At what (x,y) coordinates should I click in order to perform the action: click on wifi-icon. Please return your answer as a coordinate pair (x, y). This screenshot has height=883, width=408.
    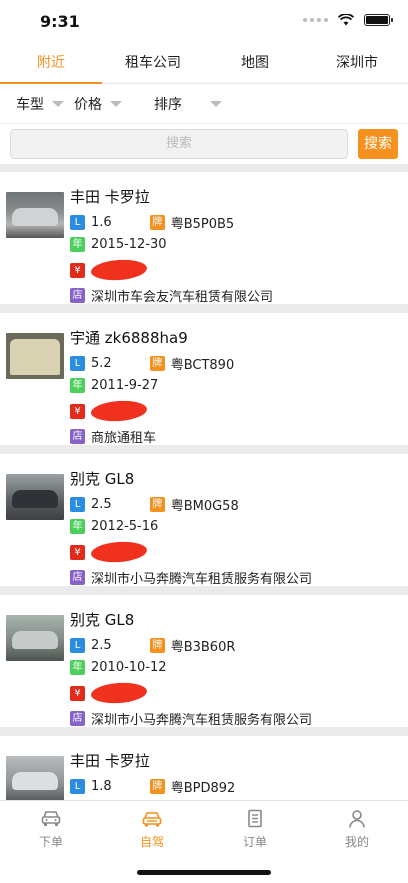
    Looking at the image, I should click on (346, 20).